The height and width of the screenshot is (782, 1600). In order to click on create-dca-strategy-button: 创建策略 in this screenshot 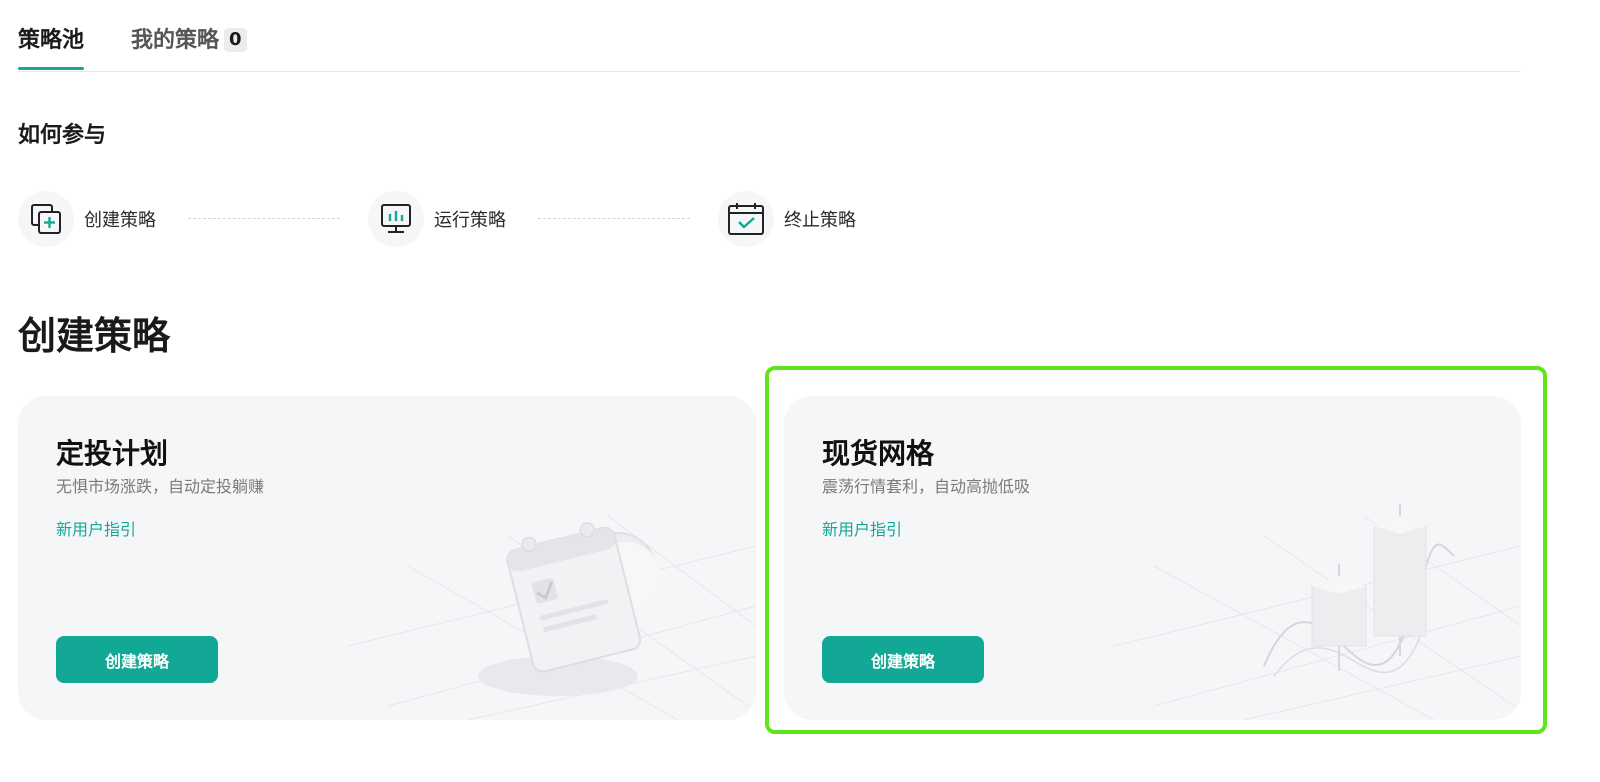, I will do `click(137, 659)`.